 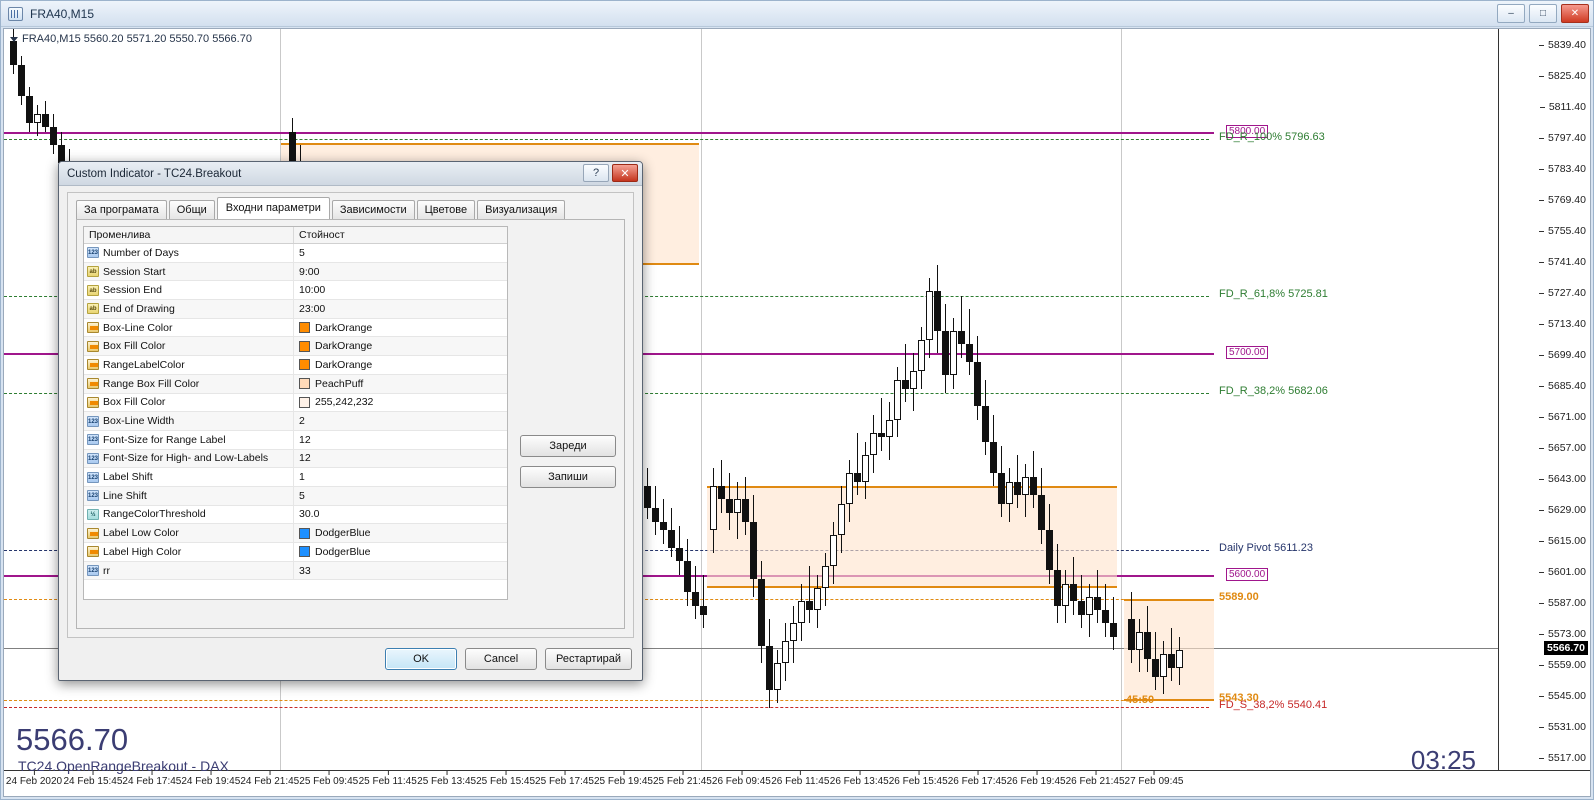 I want to click on side-button-0: Зареди, so click(x=568, y=446).